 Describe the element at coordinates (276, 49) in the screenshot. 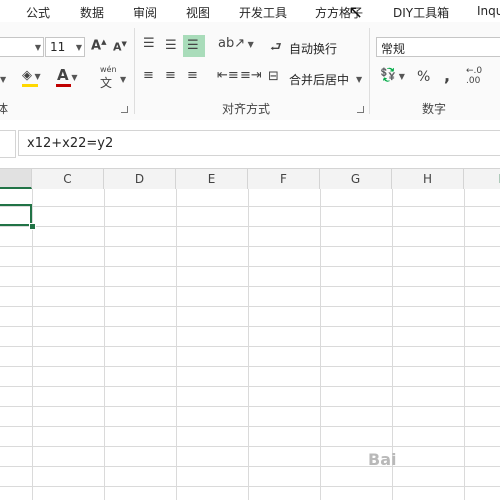

I see `wrap-text-icon: ⮐` at that location.